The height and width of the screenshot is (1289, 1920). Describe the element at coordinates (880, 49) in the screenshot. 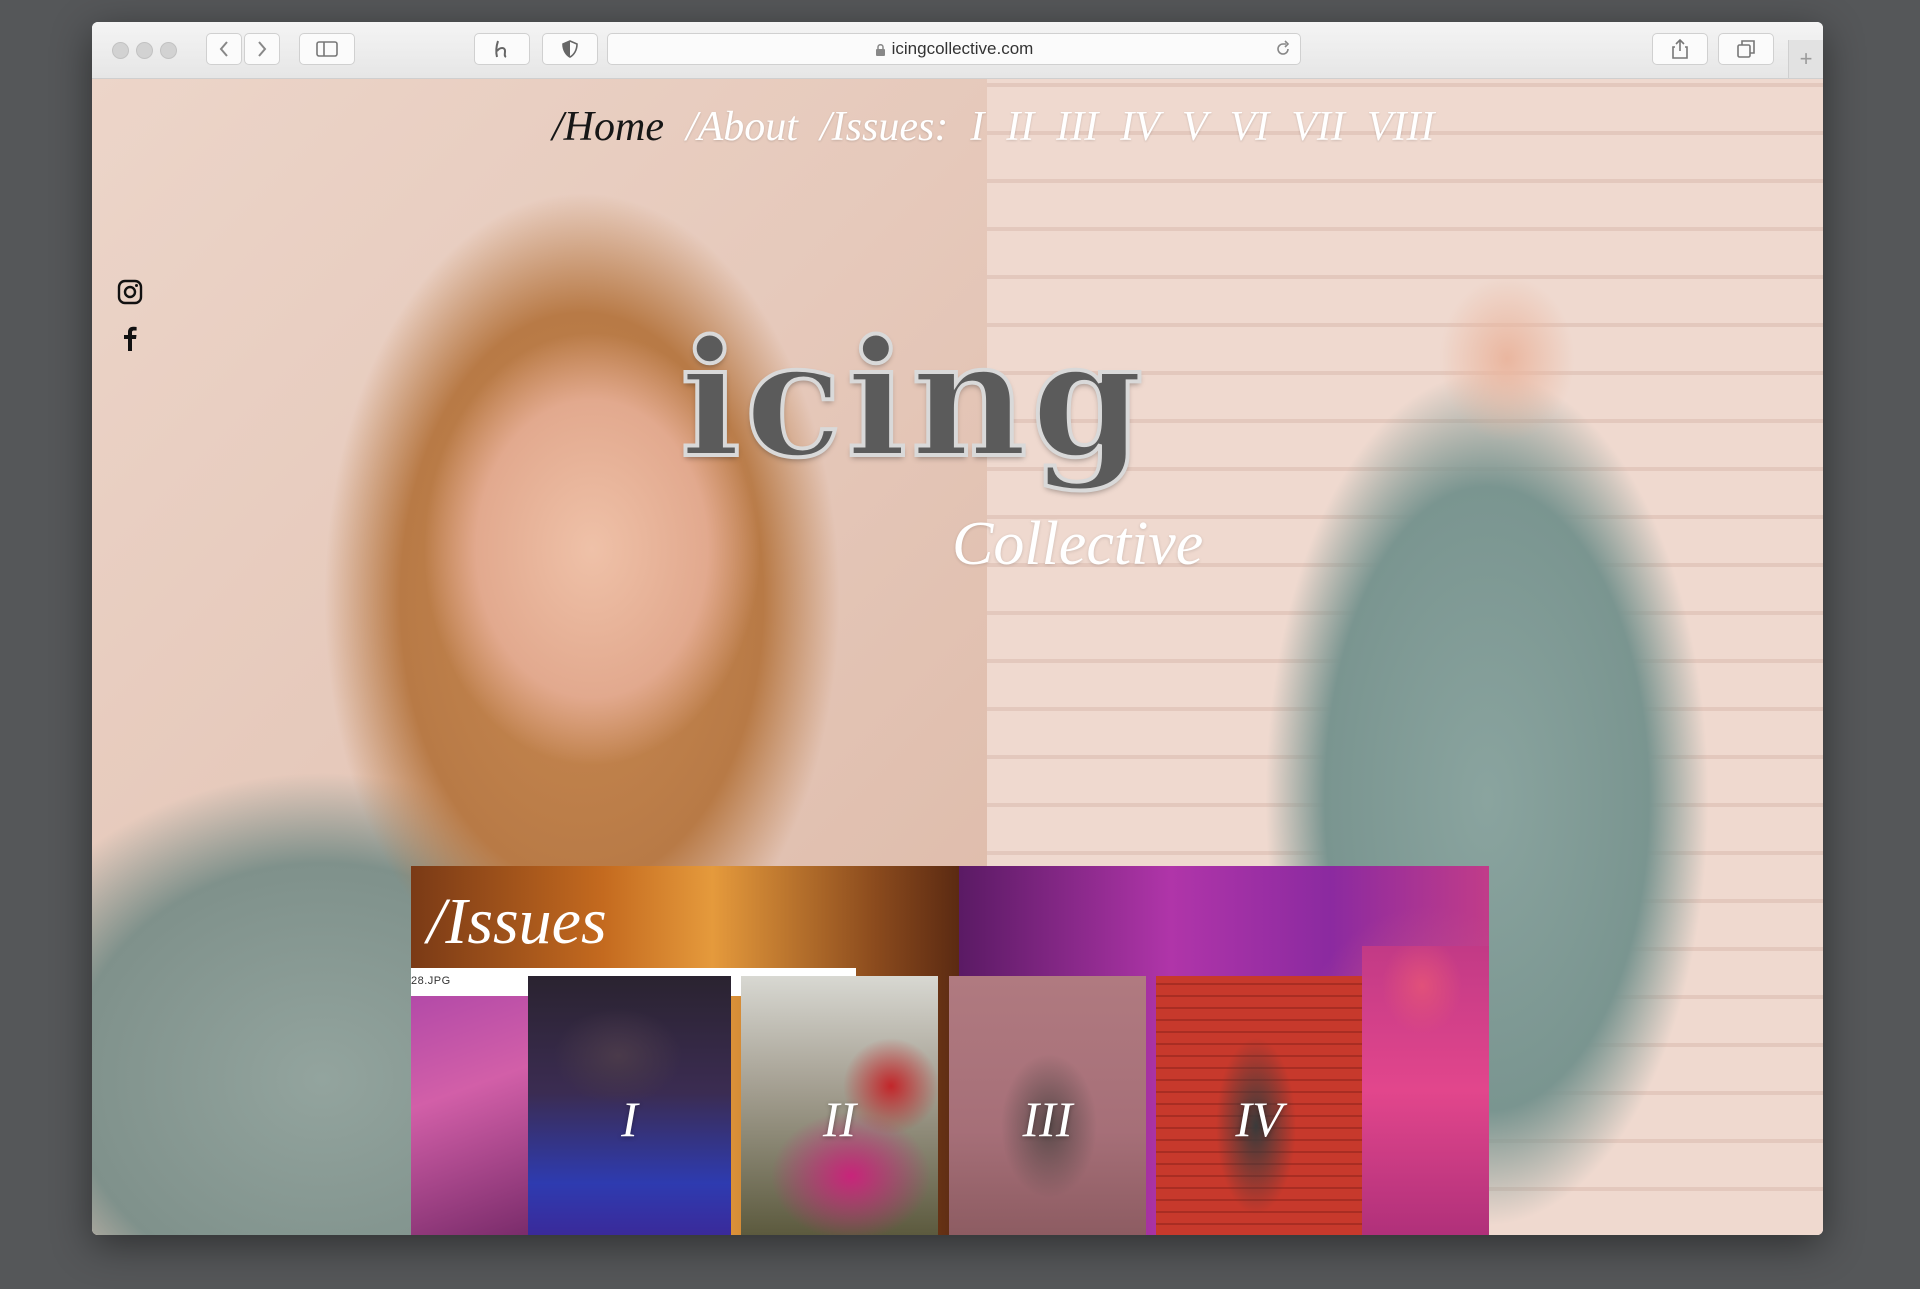

I see `lock-icon` at that location.